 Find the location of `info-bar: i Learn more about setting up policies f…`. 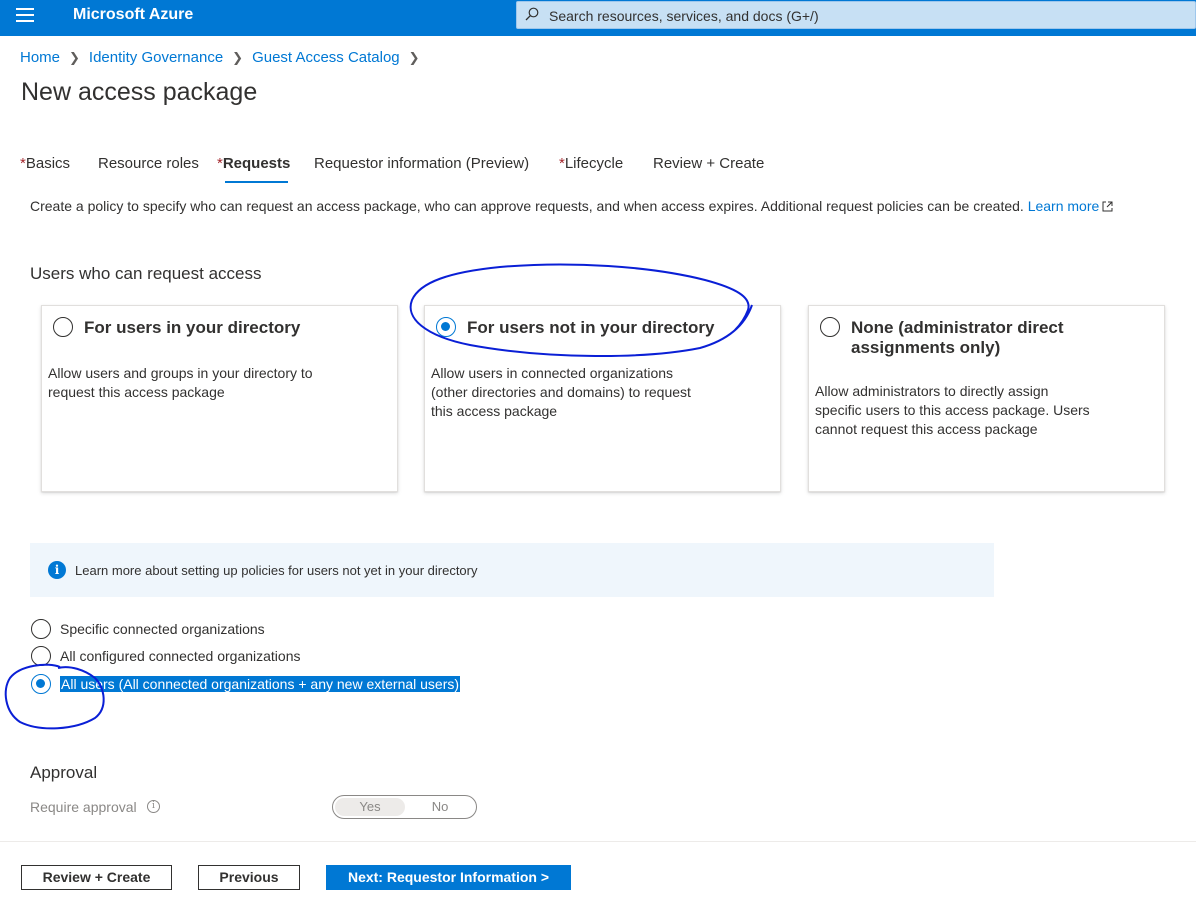

info-bar: i Learn more about setting up policies f… is located at coordinates (512, 570).